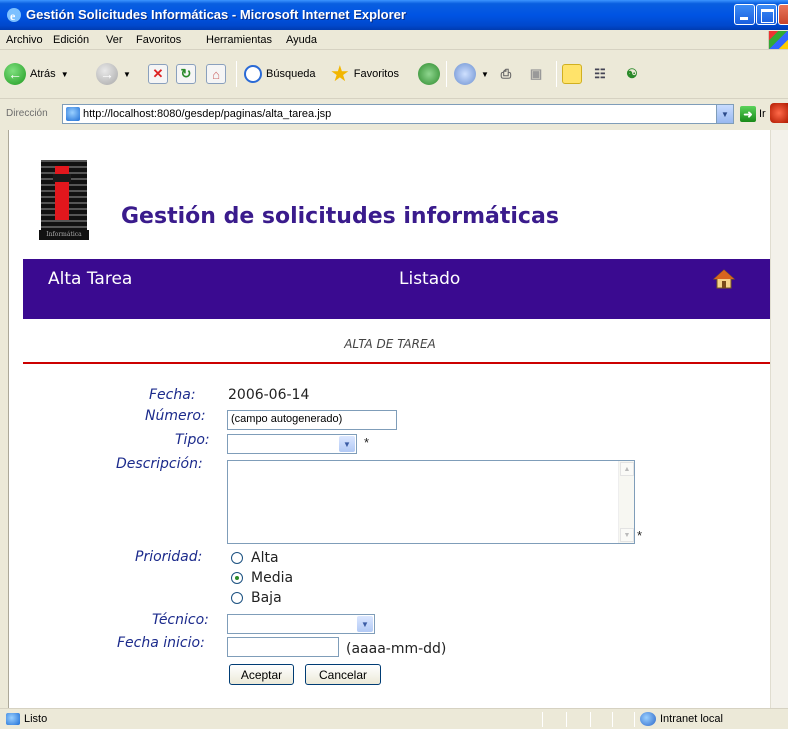  What do you see at coordinates (291, 74) in the screenshot?
I see `search-label: Búsqueda` at bounding box center [291, 74].